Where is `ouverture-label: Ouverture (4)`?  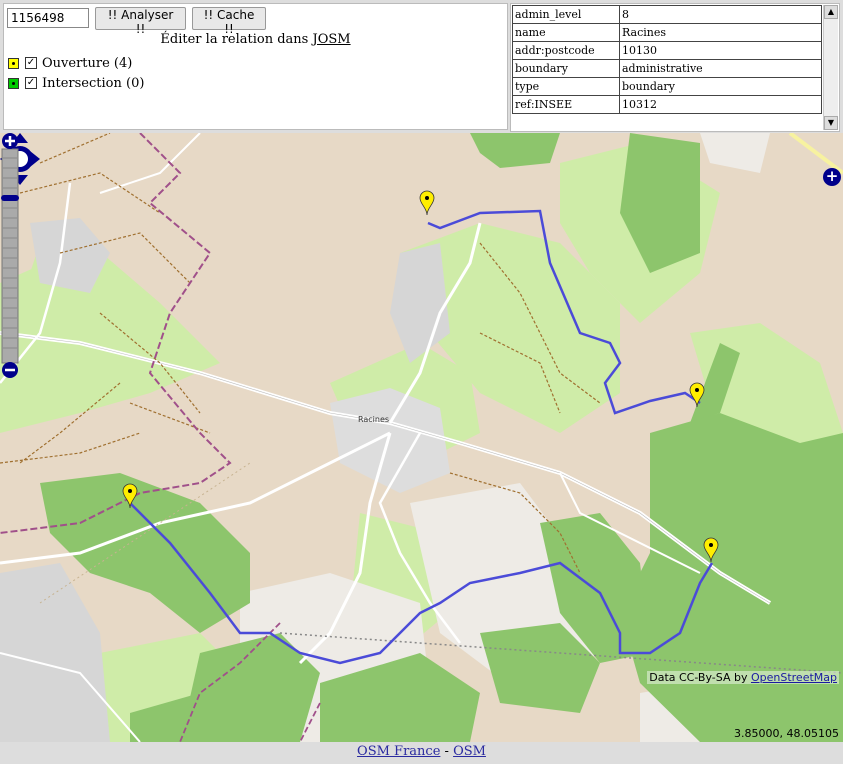
ouverture-label: Ouverture (4) is located at coordinates (87, 63).